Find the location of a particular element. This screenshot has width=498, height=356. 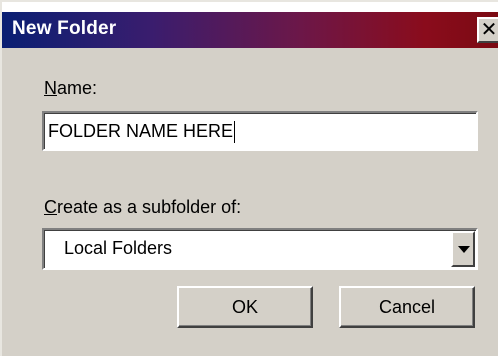

subfolder-label-accelerator: C is located at coordinates (50, 207).